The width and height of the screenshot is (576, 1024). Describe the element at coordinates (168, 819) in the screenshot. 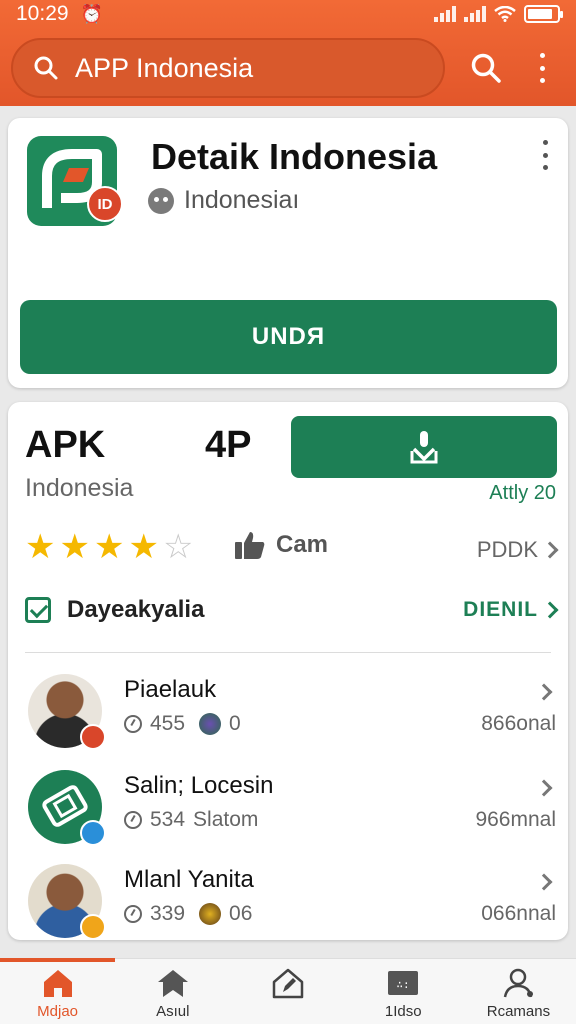

I see `review-count: 534` at that location.